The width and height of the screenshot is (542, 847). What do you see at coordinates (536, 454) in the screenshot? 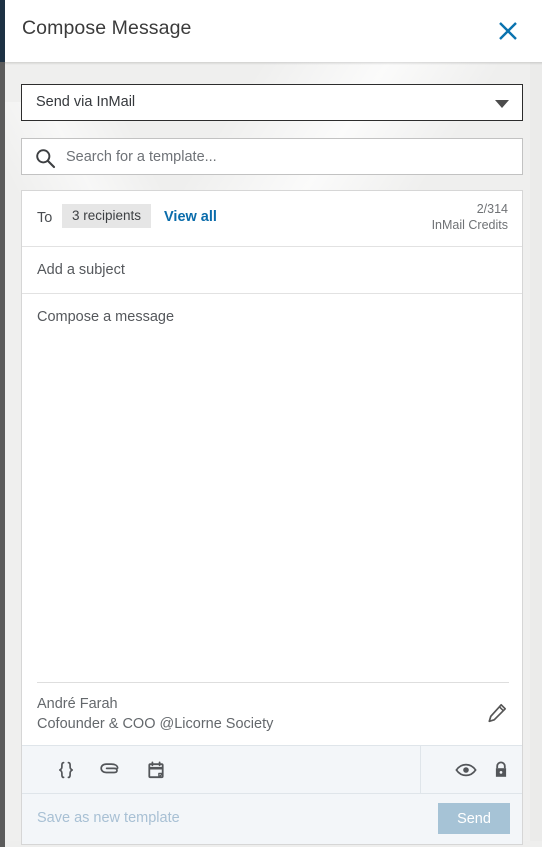
I see `right-gutter` at bounding box center [536, 454].